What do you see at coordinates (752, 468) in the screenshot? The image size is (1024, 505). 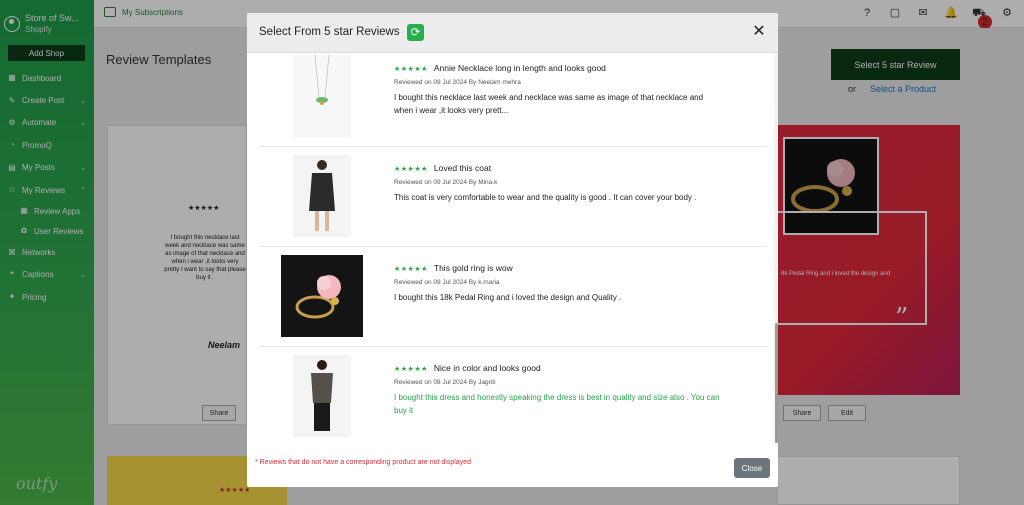 I see `close-button: Close` at bounding box center [752, 468].